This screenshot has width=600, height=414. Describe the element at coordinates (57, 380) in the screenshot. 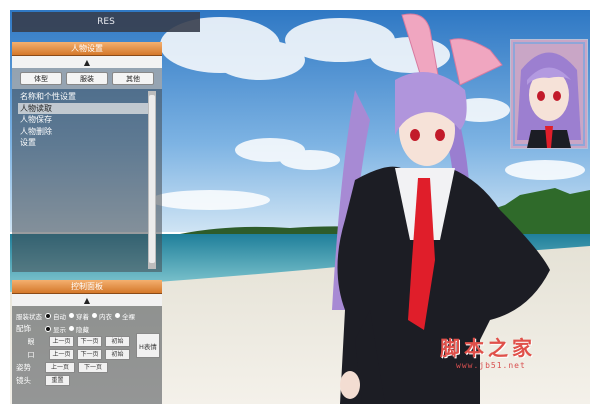

I see `camera-reset-button: 重置` at that location.